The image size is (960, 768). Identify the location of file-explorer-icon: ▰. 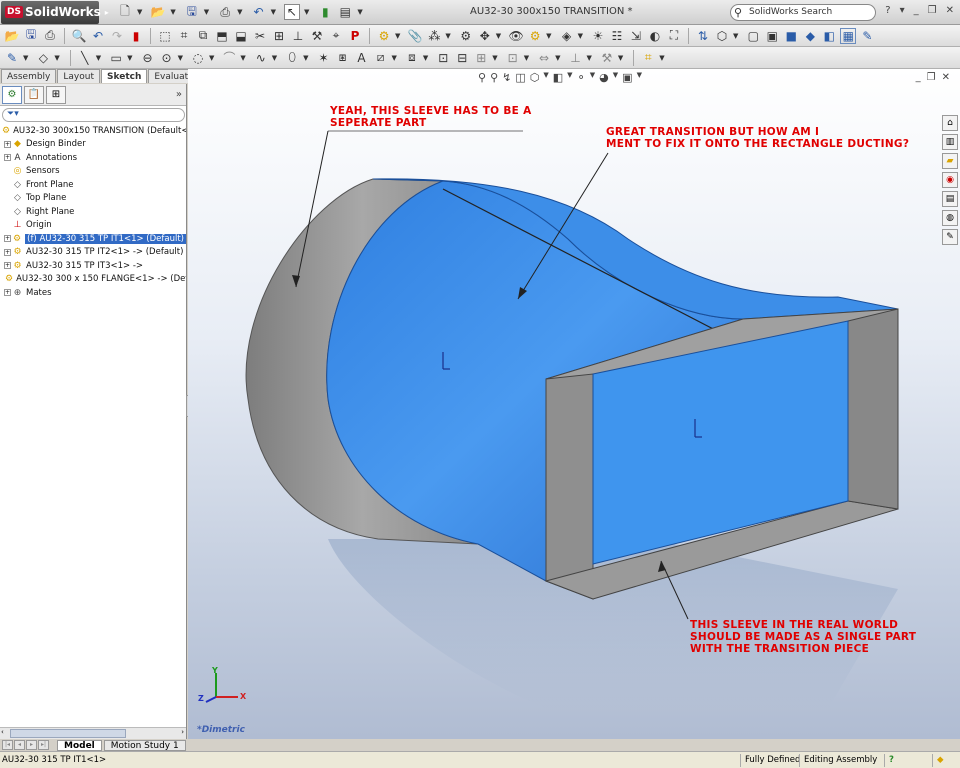
(950, 161).